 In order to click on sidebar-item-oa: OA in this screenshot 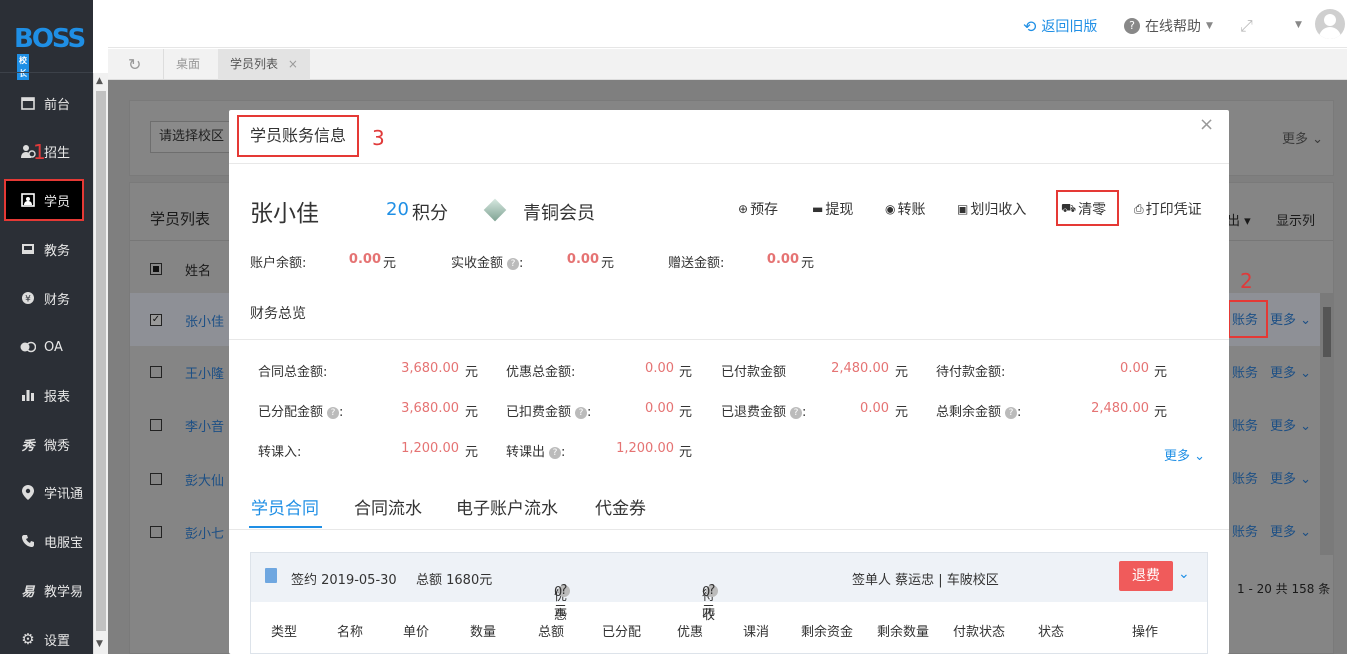, I will do `click(46, 347)`.